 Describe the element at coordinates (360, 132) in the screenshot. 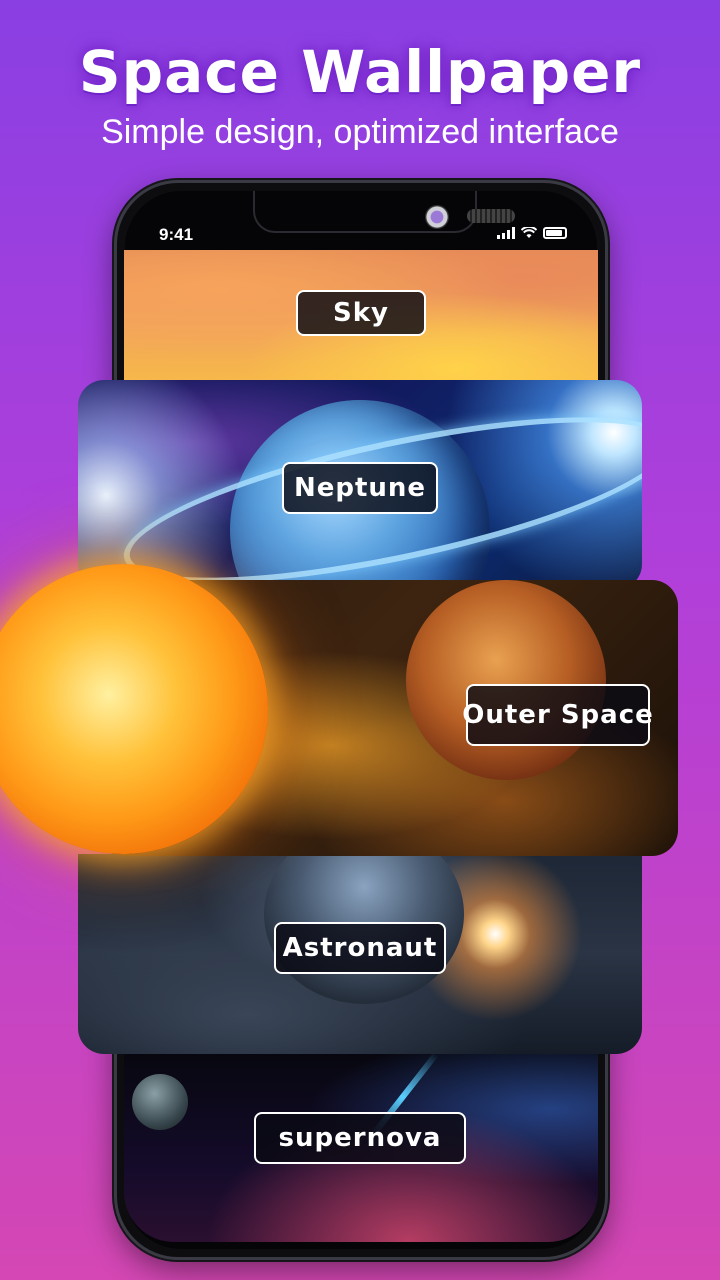

I see `page-subtitle: Simple design, optimized interface` at that location.